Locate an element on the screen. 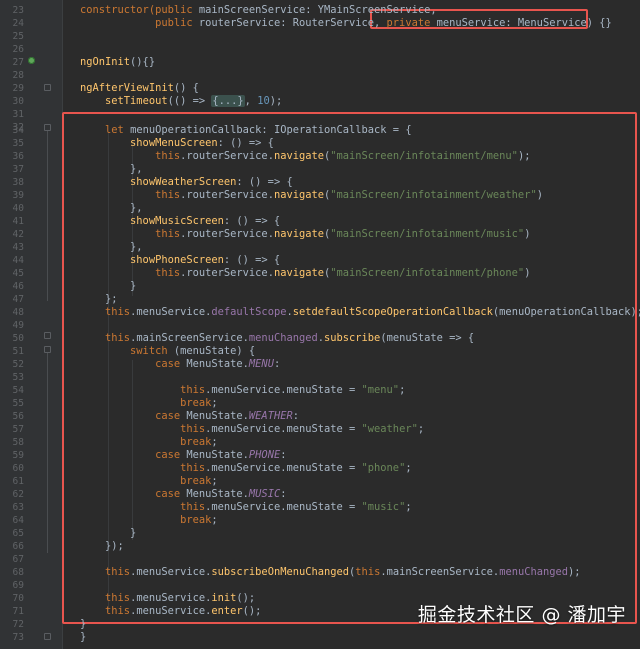  line-number: 61 is located at coordinates (18, 481).